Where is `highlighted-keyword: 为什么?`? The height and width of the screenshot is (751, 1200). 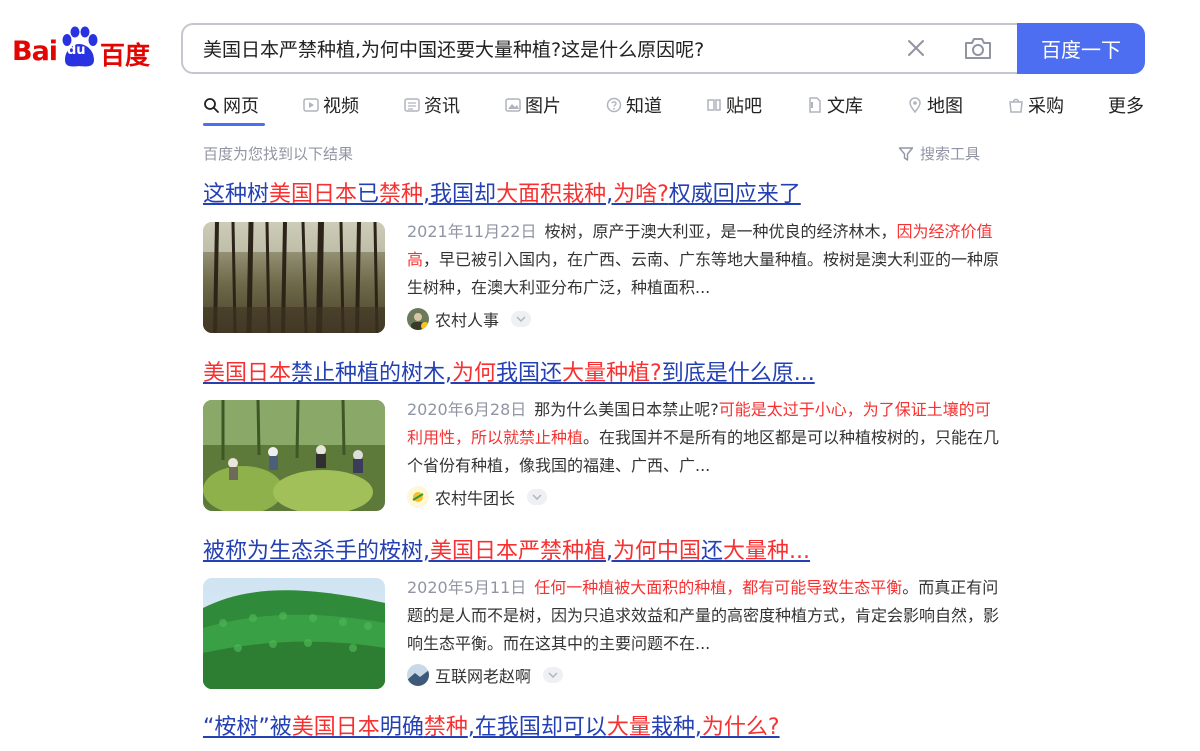
highlighted-keyword: 为什么? is located at coordinates (740, 727).